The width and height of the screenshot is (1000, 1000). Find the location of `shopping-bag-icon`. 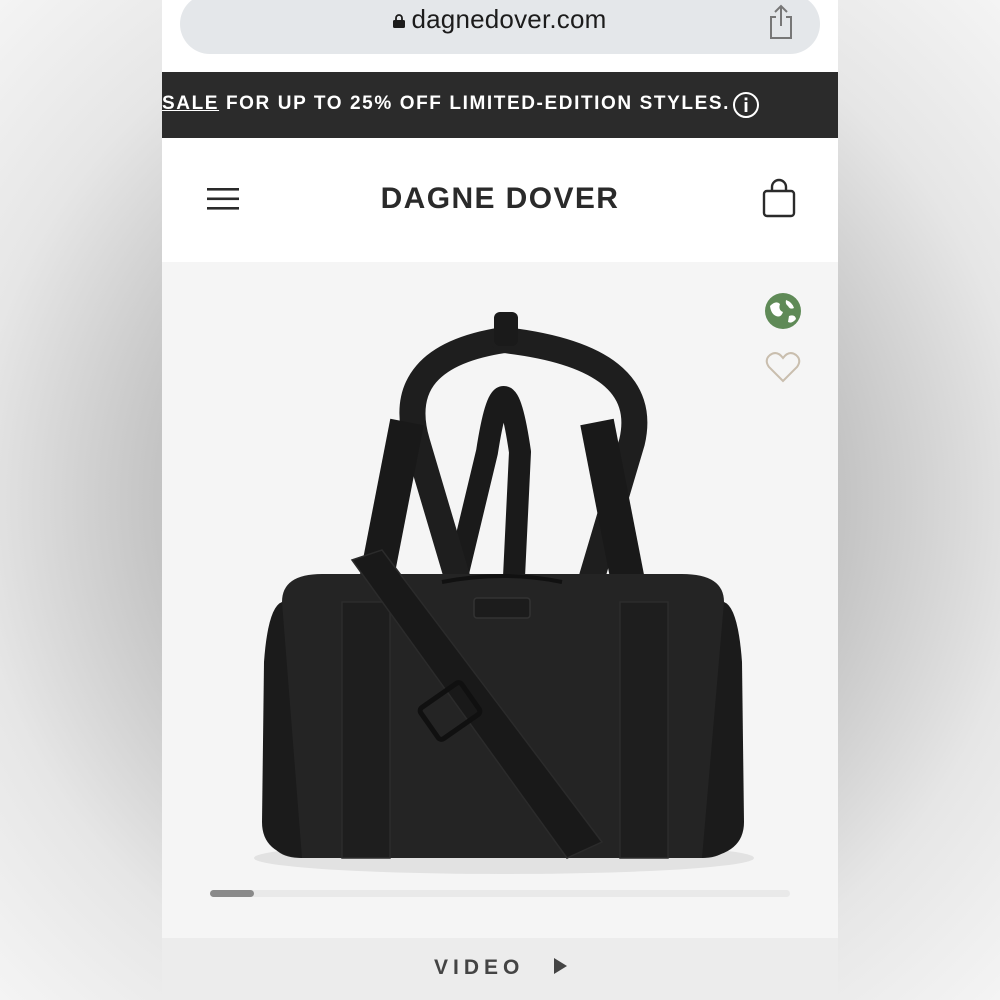

shopping-bag-icon is located at coordinates (779, 198).